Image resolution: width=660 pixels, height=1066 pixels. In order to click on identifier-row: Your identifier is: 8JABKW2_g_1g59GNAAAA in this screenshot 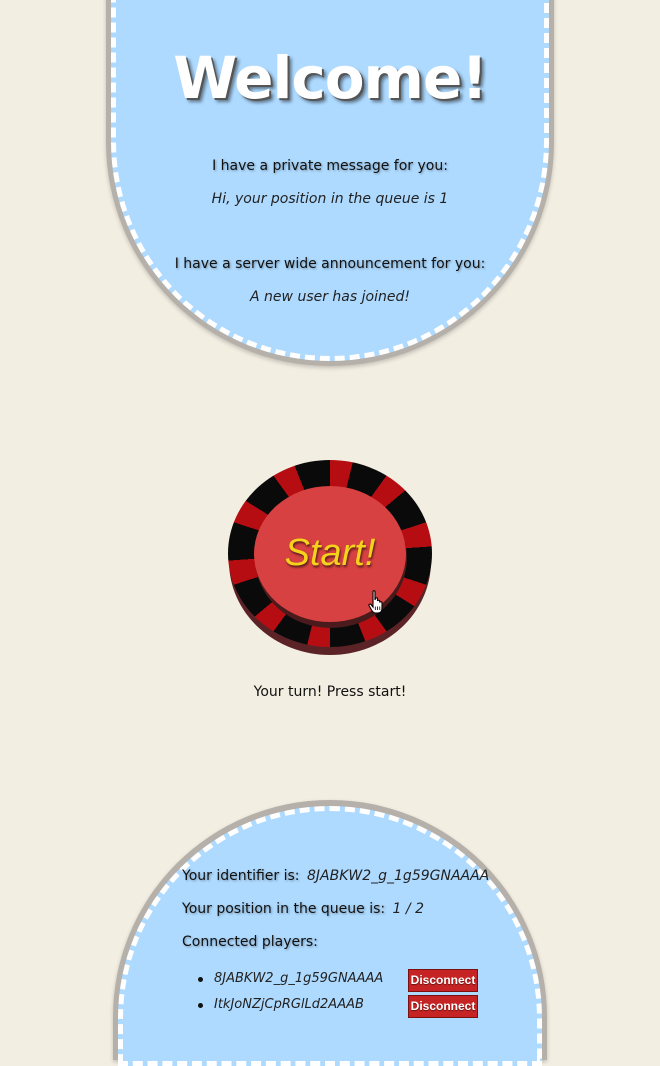, I will do `click(335, 876)`.